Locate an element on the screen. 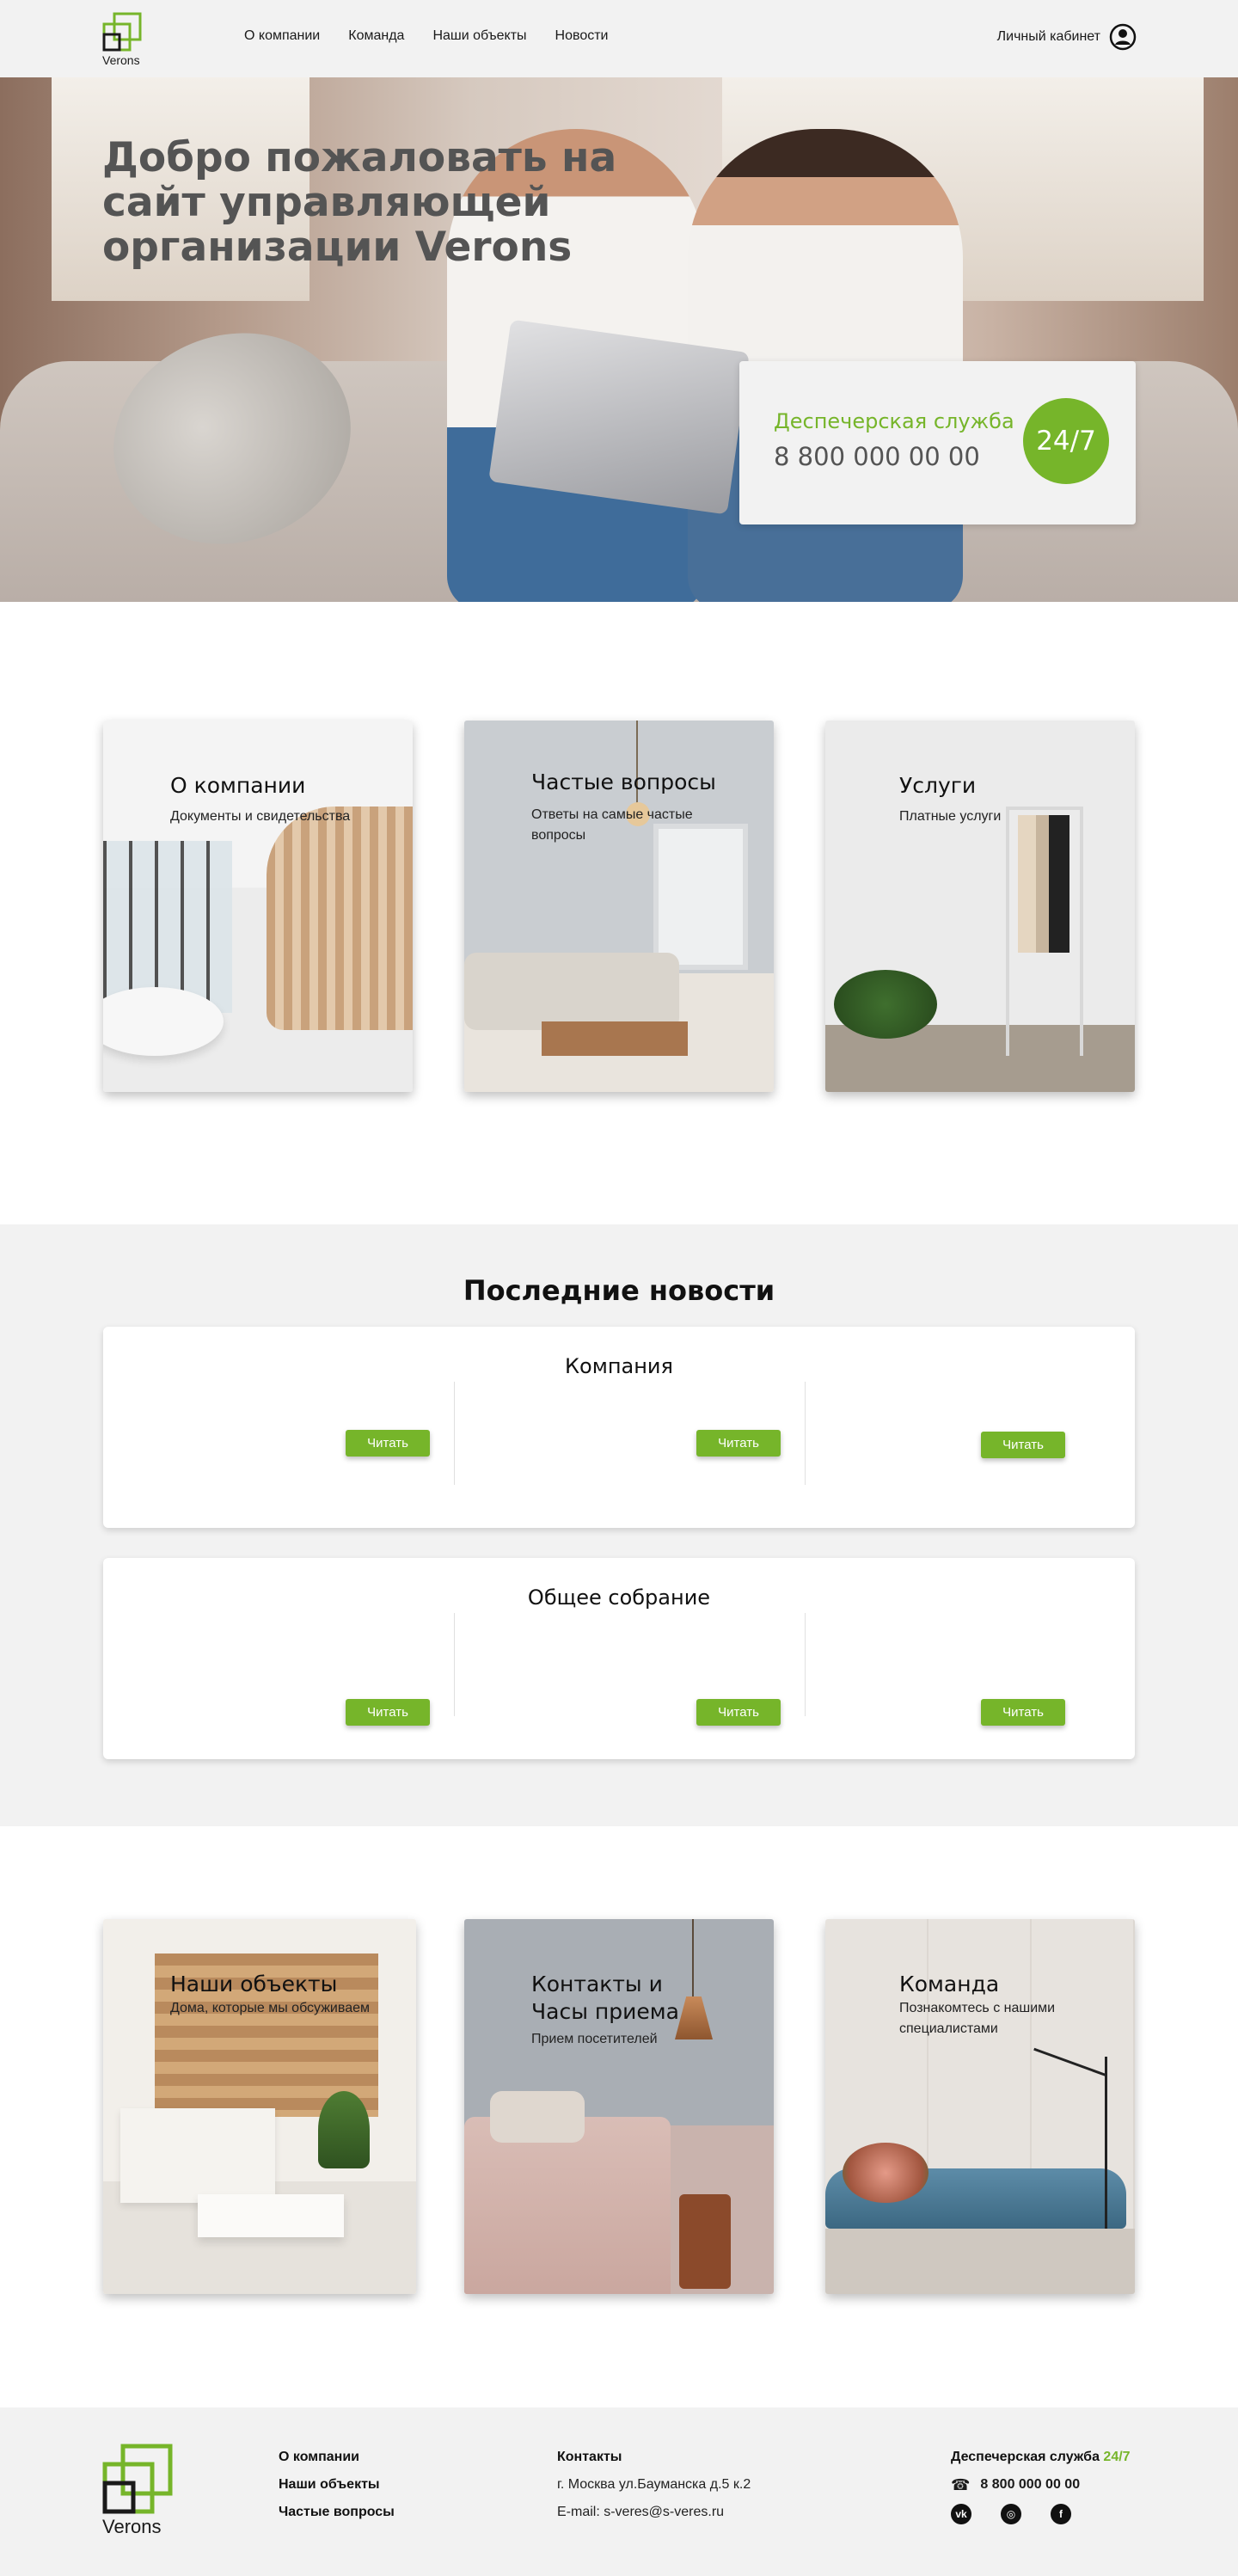 This screenshot has height=2576, width=1238. cabinet-link: Личный кабинет is located at coordinates (1067, 37).